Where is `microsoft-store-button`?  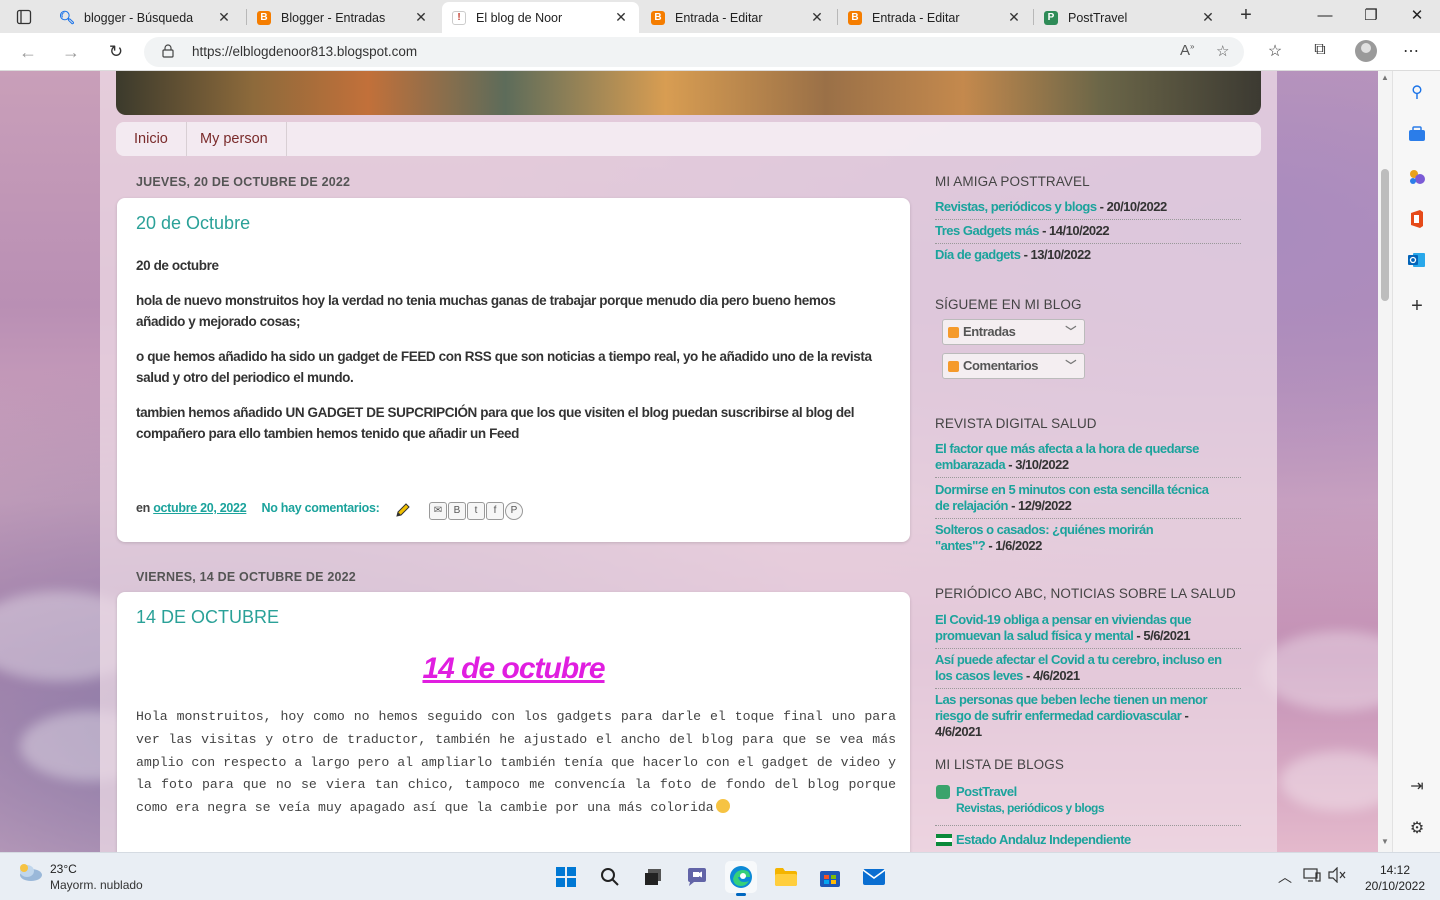
microsoft-store-button is located at coordinates (830, 877).